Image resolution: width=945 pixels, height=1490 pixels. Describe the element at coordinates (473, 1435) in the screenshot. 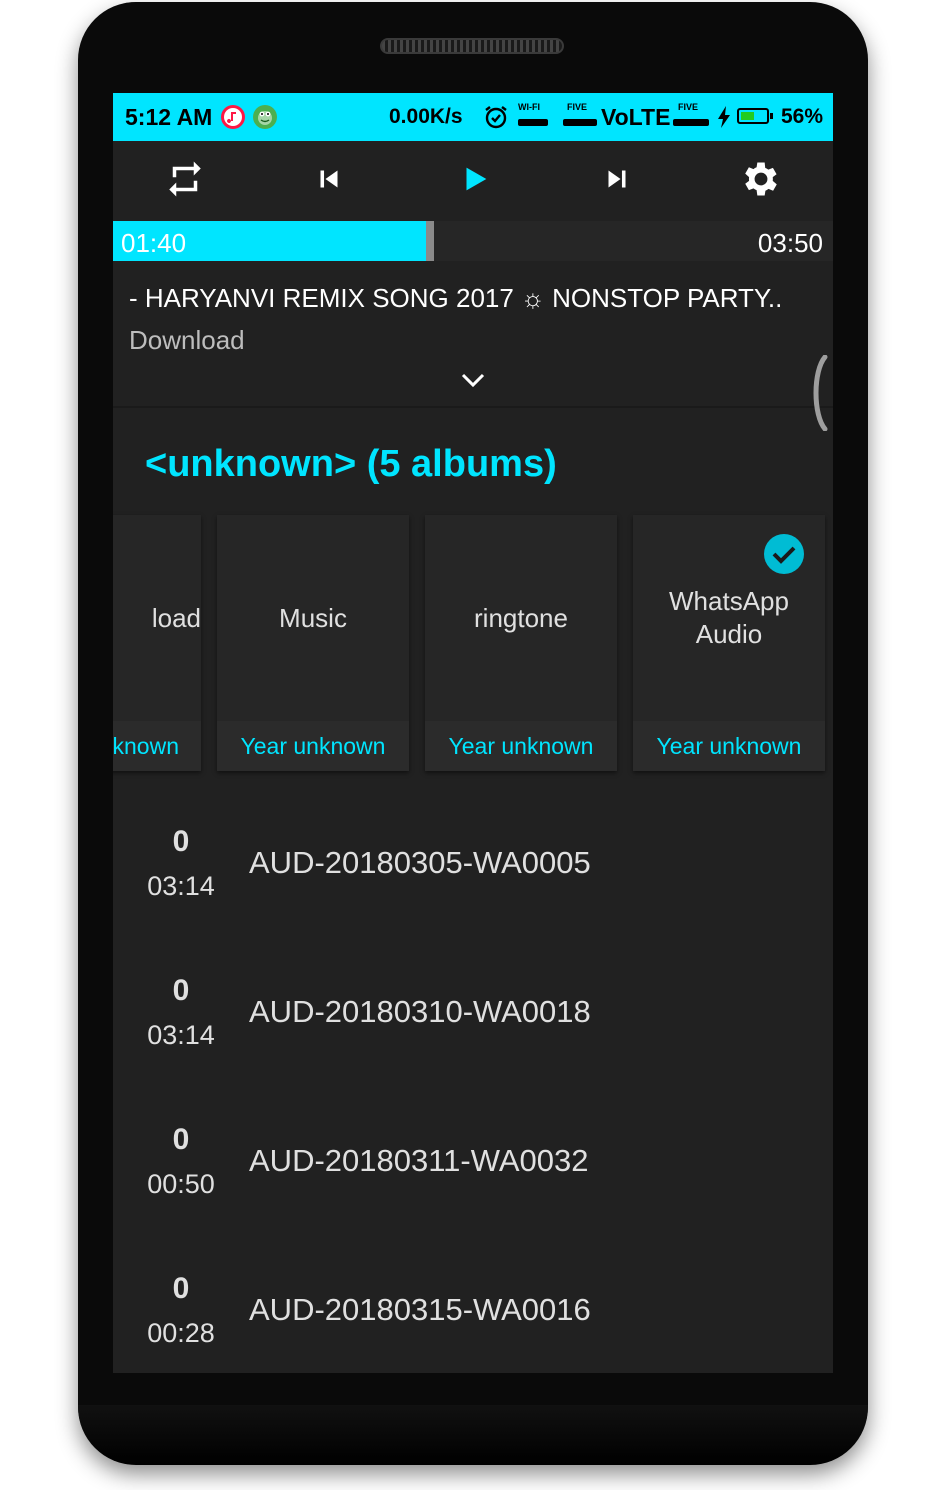

I see `phone-chin` at that location.